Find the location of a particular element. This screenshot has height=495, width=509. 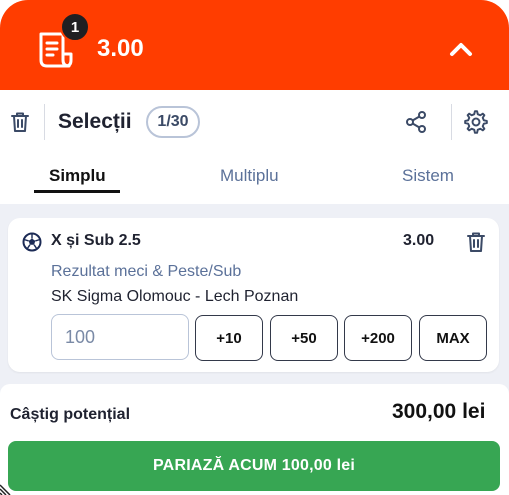

betslip-toolbar: Selecții 1/30 is located at coordinates (254, 122).